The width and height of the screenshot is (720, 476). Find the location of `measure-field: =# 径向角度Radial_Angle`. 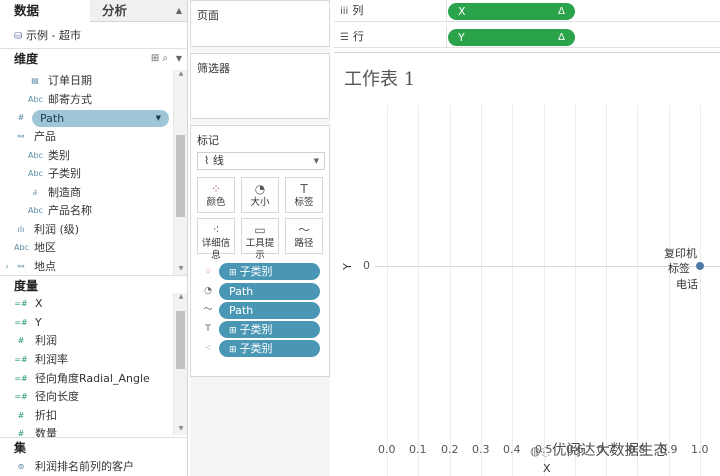

measure-field: =# 径向角度Radial_Angle is located at coordinates (86, 379).